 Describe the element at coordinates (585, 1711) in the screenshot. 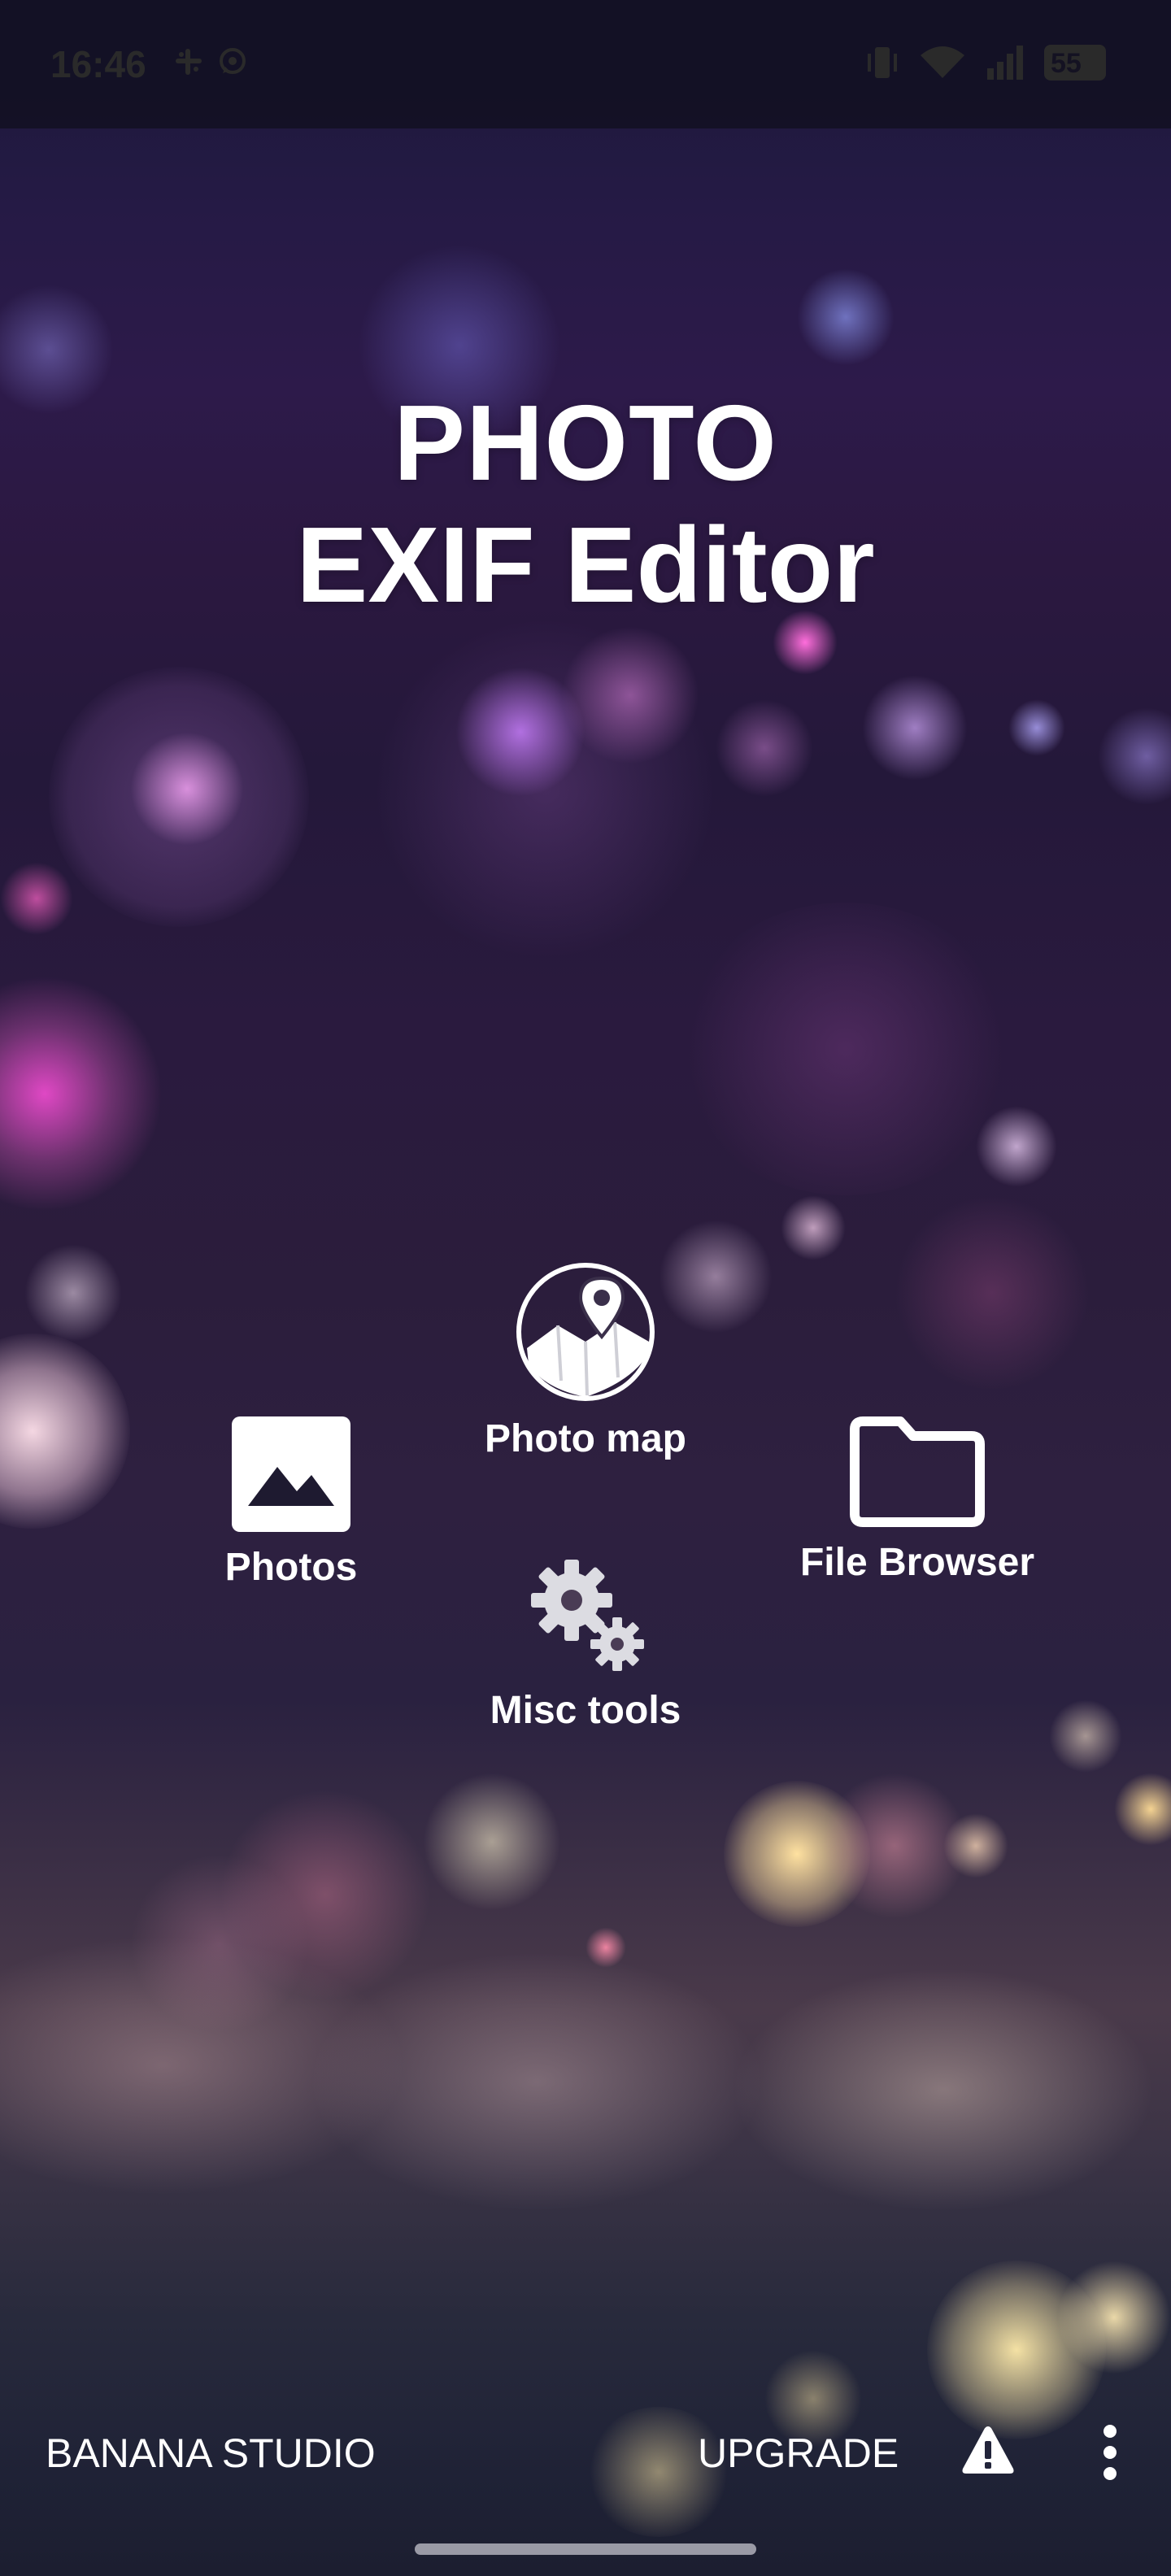

I see `misc-tools-label: Misc tools` at that location.